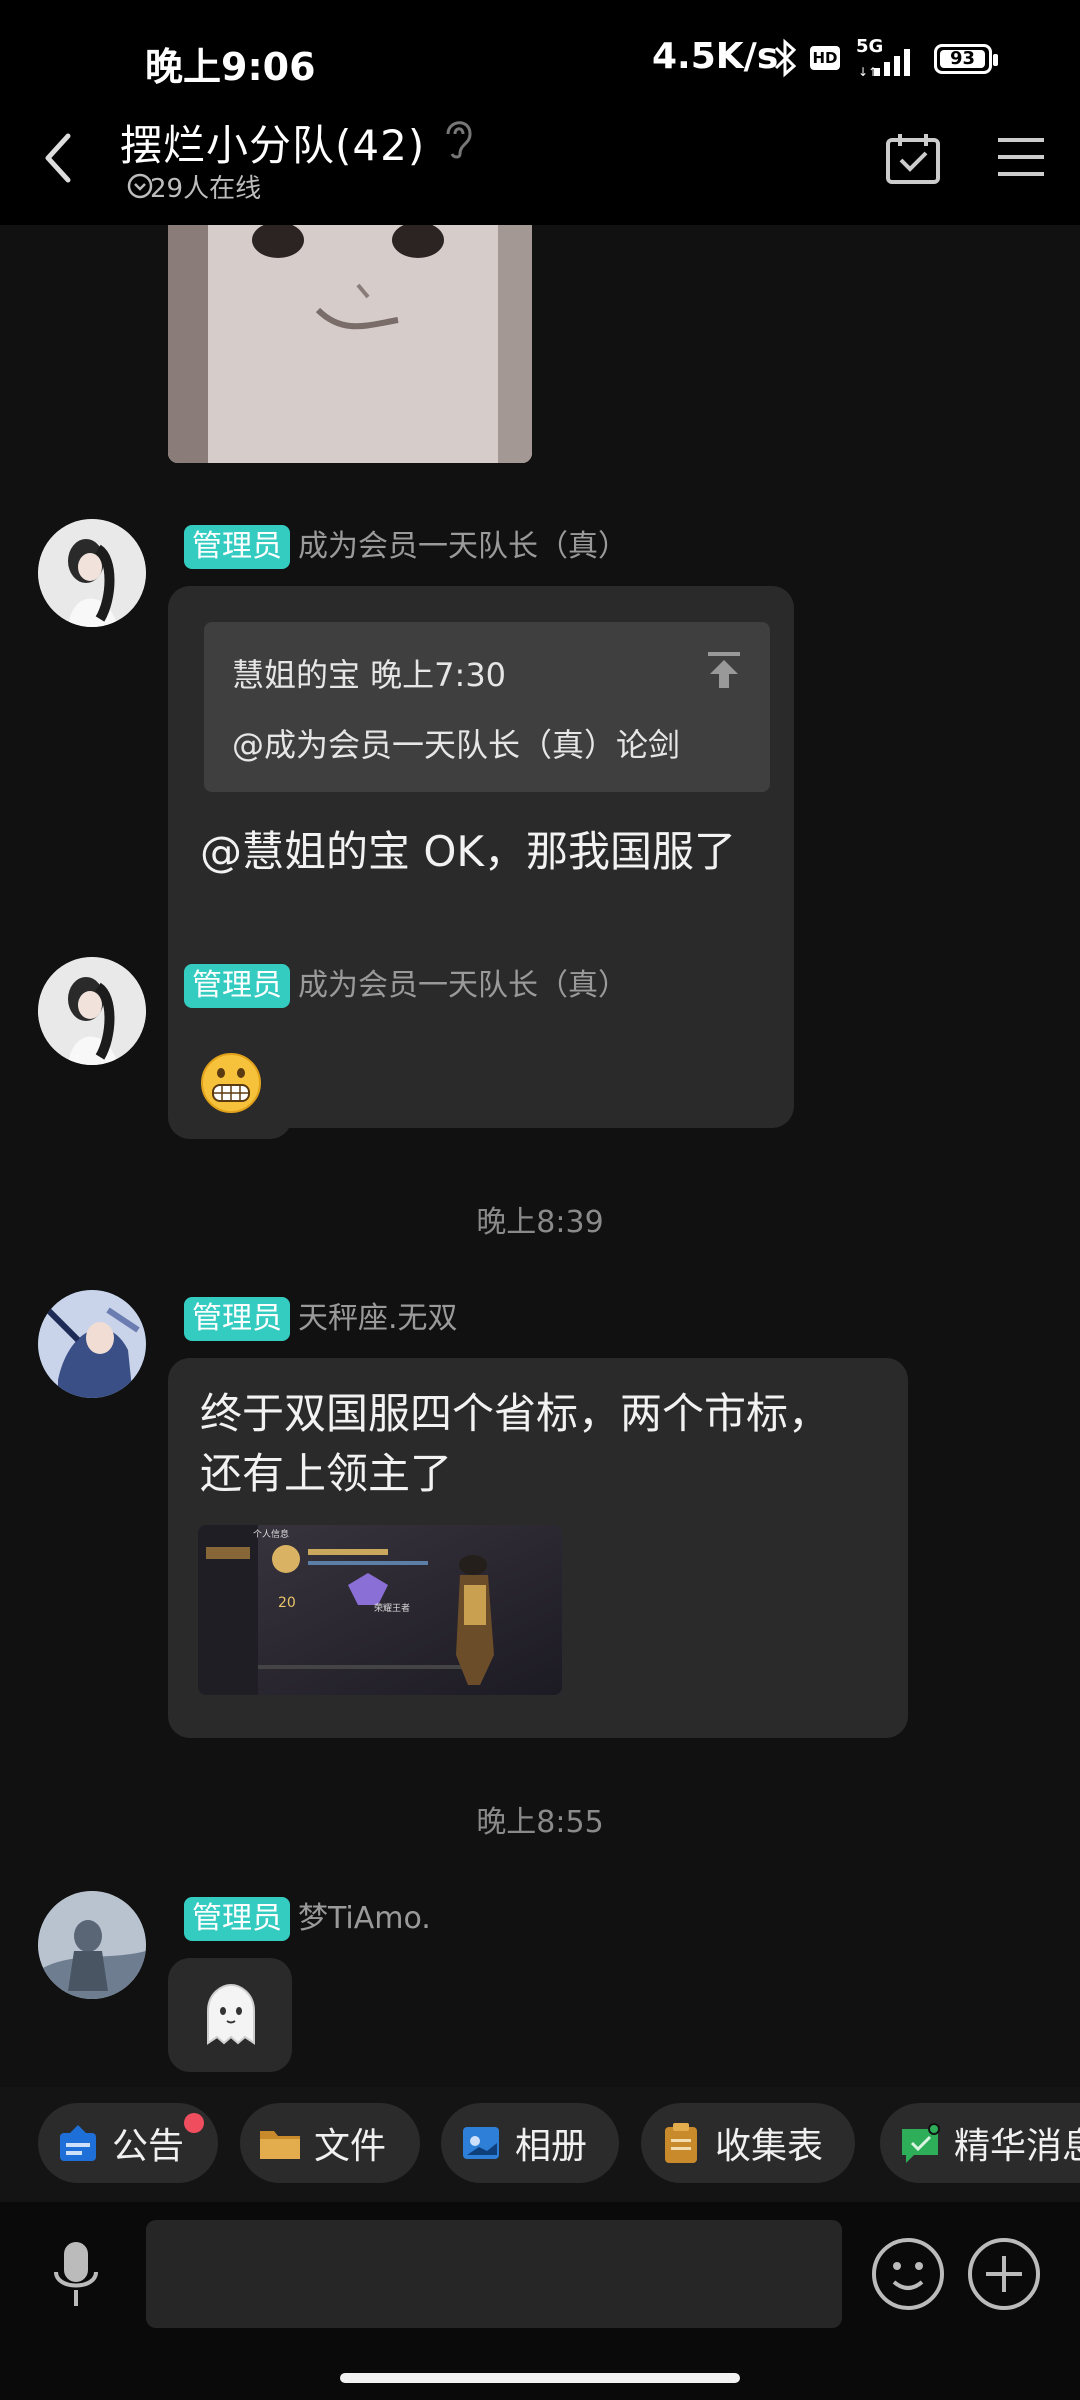  I want to click on message-header: 管理员 梦TiAmo., so click(307, 1917).